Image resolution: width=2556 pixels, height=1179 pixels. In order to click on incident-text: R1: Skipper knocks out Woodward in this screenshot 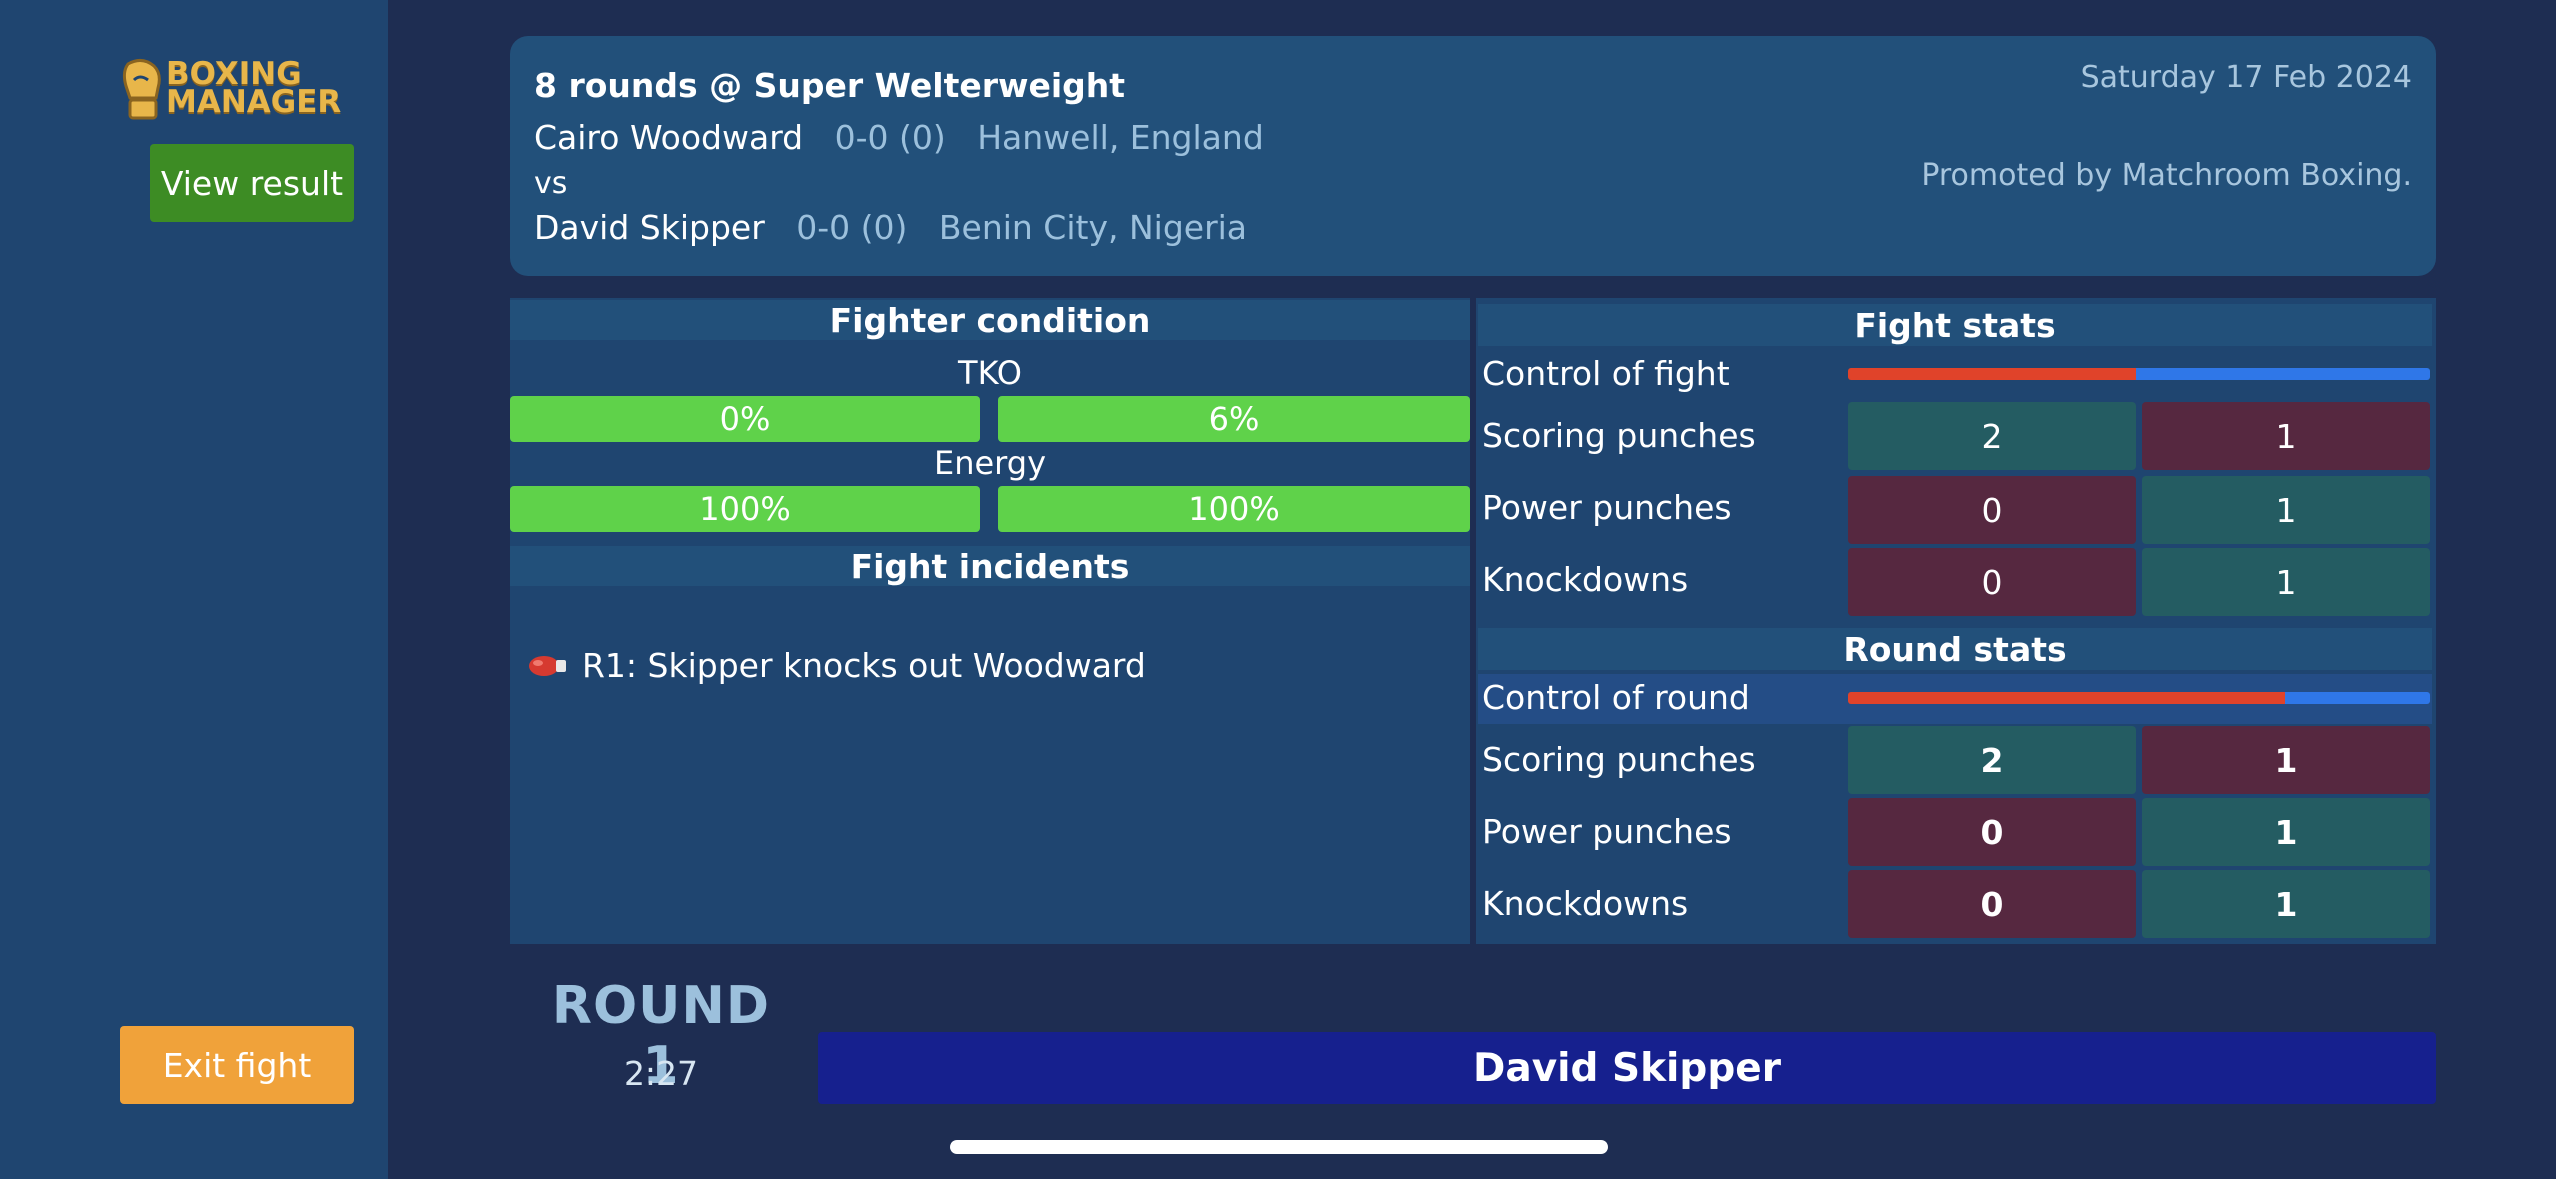, I will do `click(864, 665)`.